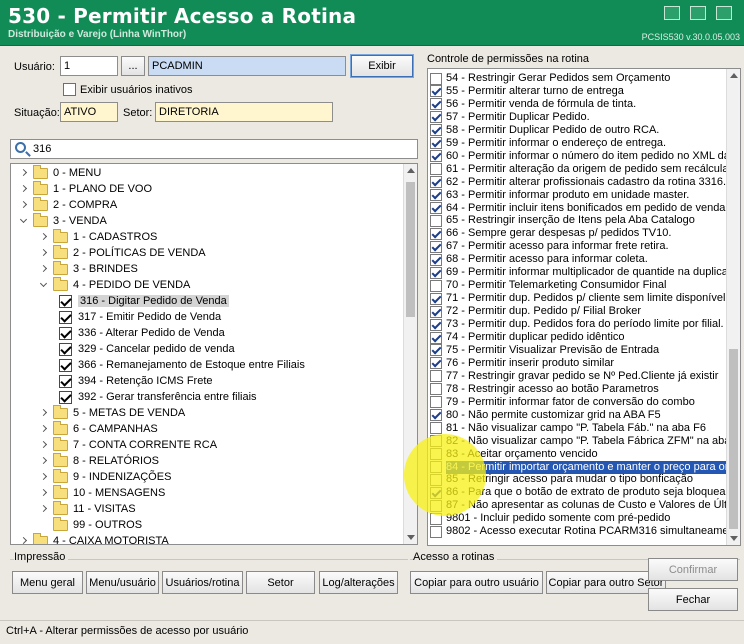 This screenshot has height=644, width=744. Describe the element at coordinates (140, 317) in the screenshot. I see `tree-routine-item: 317 - Emitir Pedido de Venda` at that location.